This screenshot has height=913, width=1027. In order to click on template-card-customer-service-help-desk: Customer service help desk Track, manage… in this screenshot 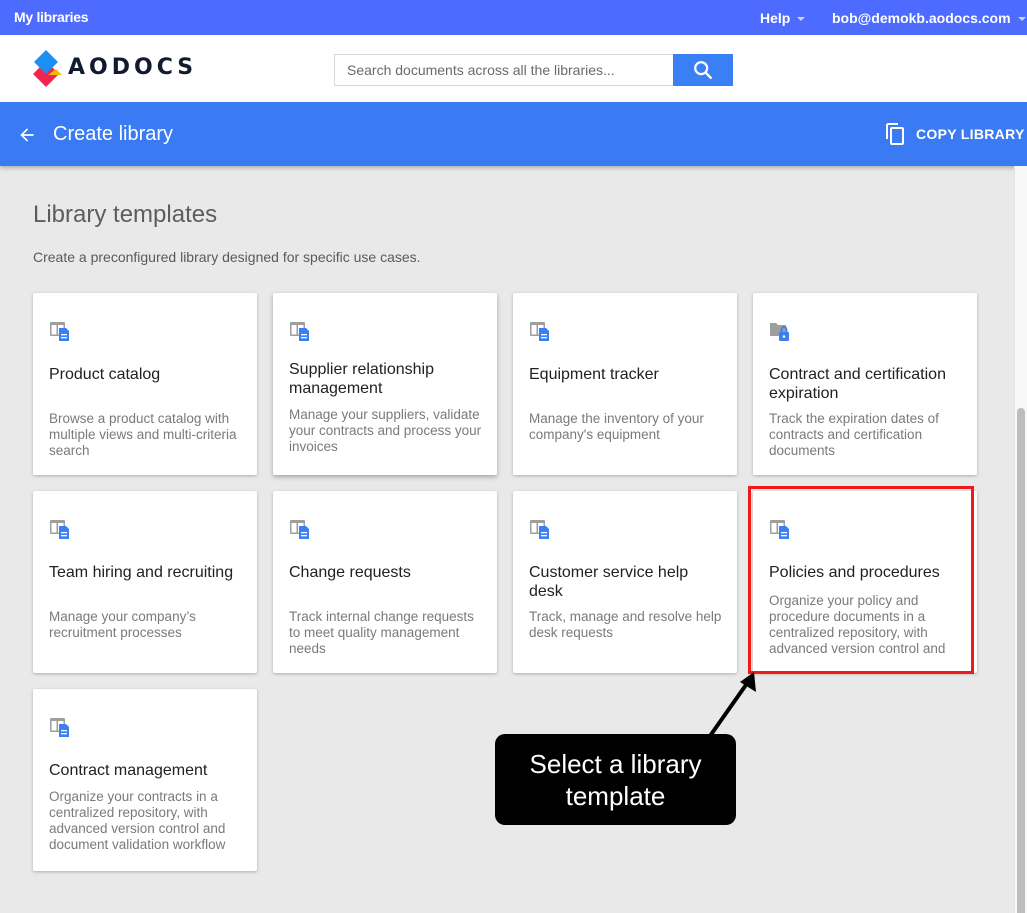, I will do `click(625, 582)`.